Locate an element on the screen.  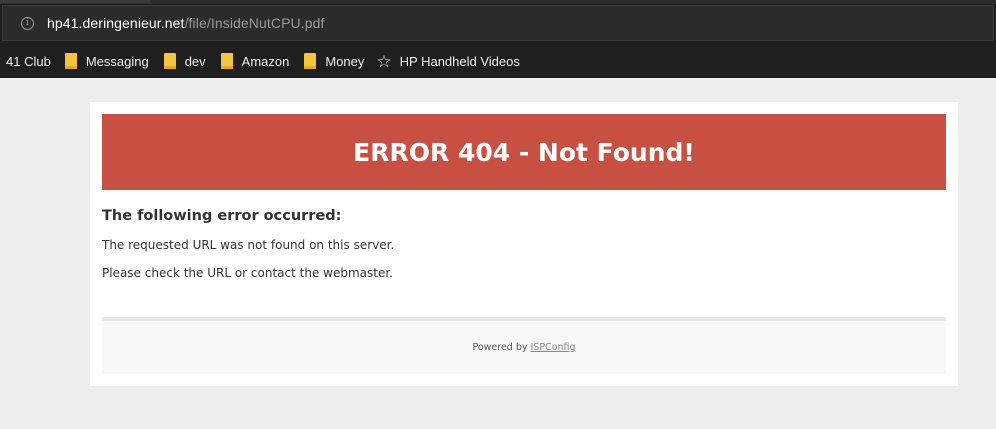
bookmark-label: dev is located at coordinates (195, 61).